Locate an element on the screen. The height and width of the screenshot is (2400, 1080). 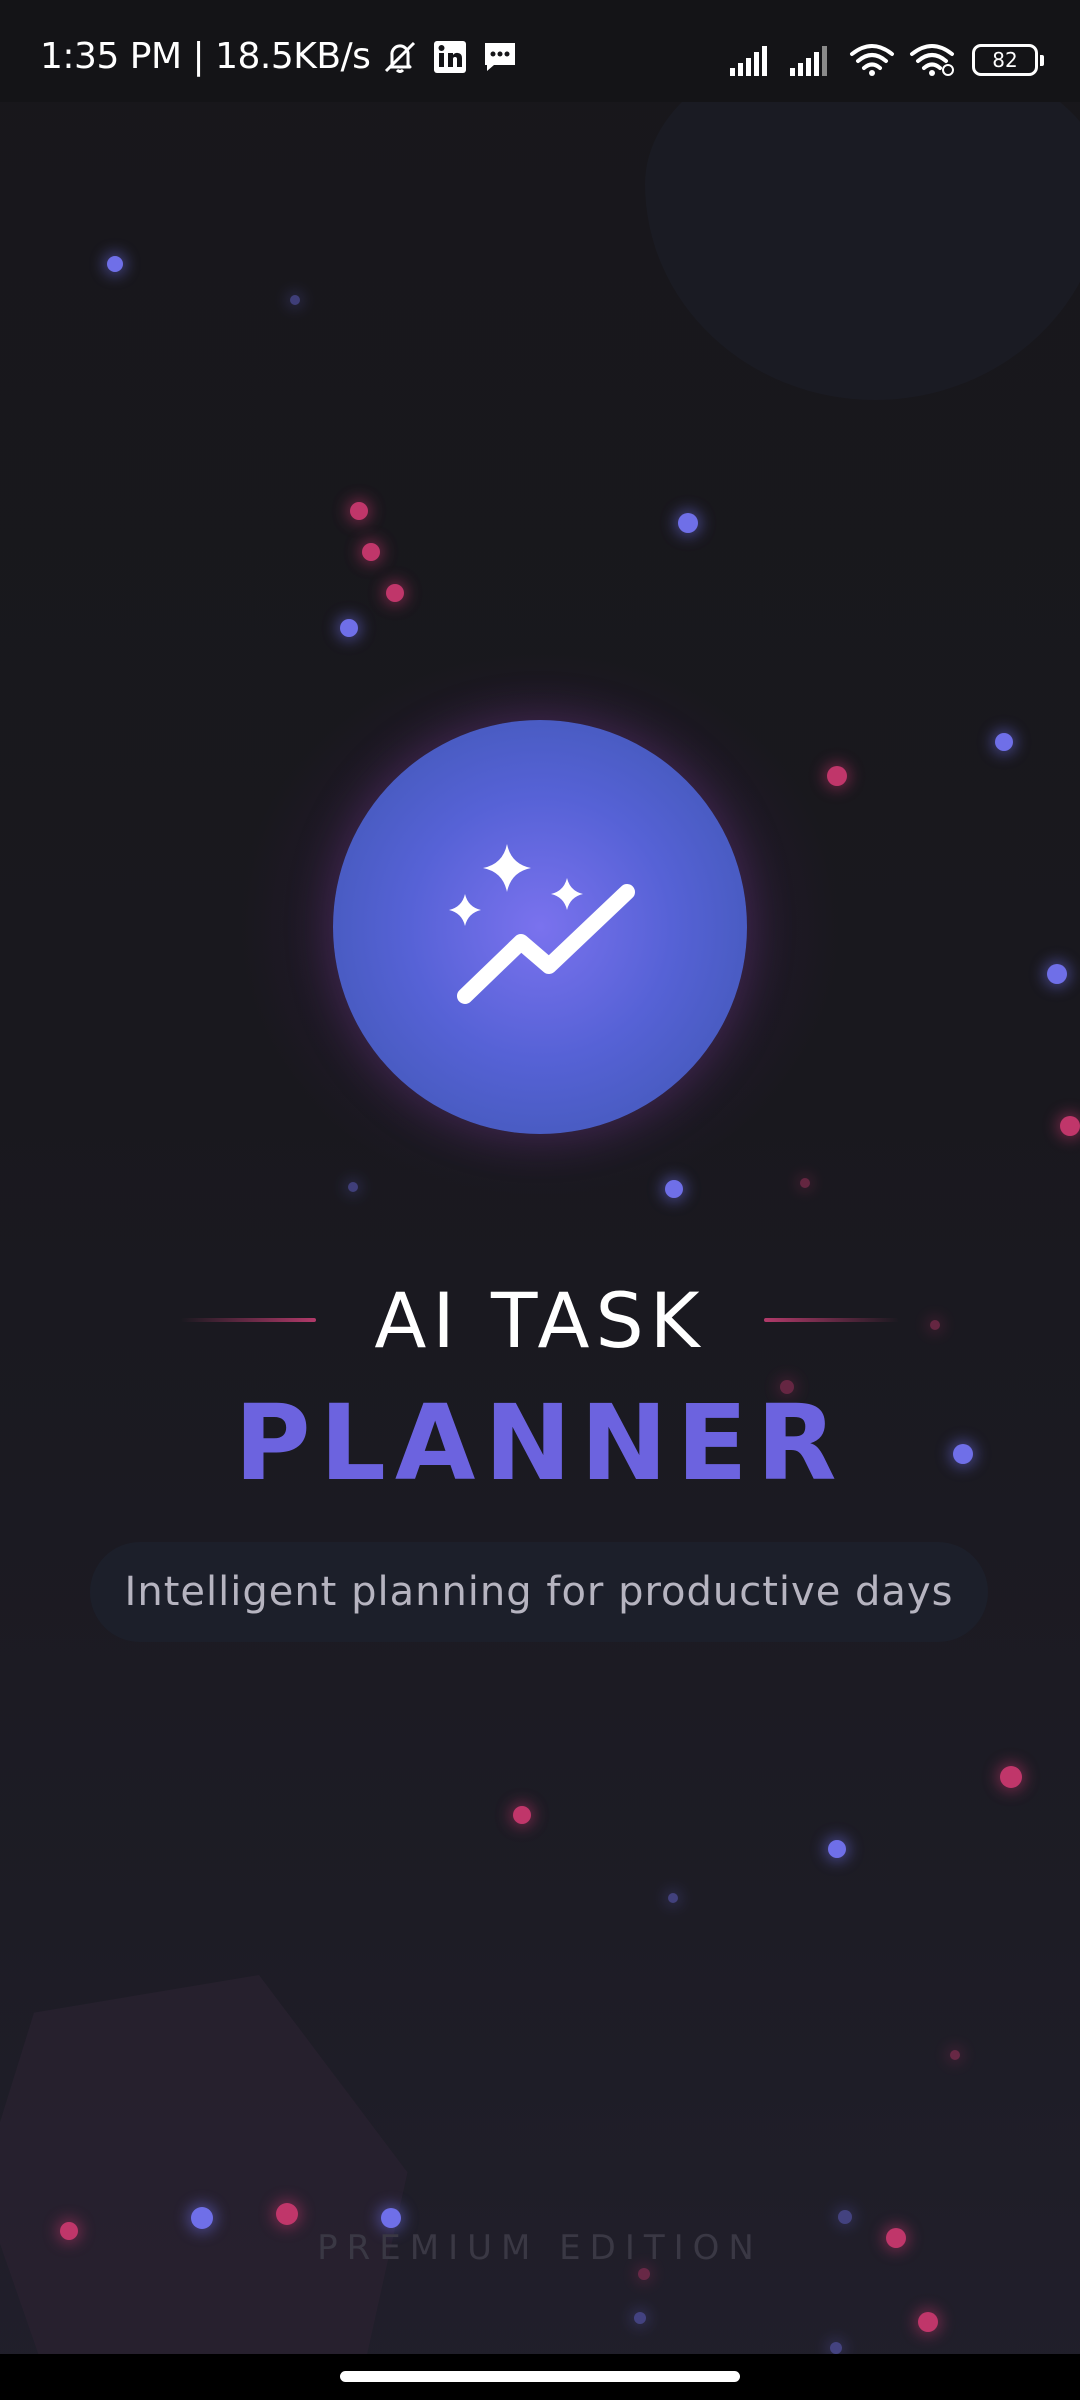
title-row: AI TASK is located at coordinates (540, 1320).